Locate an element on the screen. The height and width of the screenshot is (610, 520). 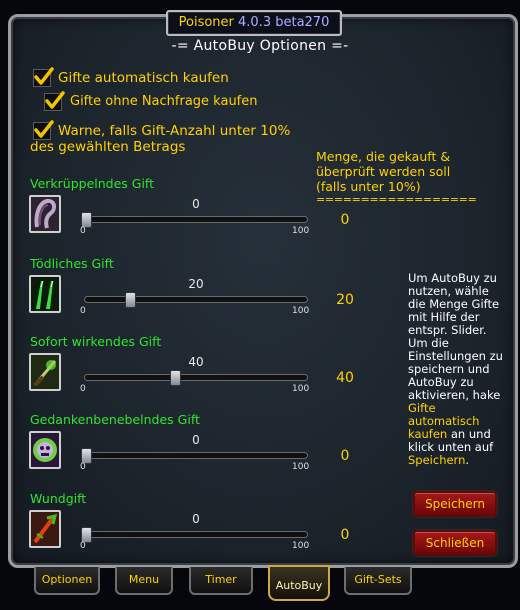
tab-gift-sets: Gift-Sets is located at coordinates (378, 581).